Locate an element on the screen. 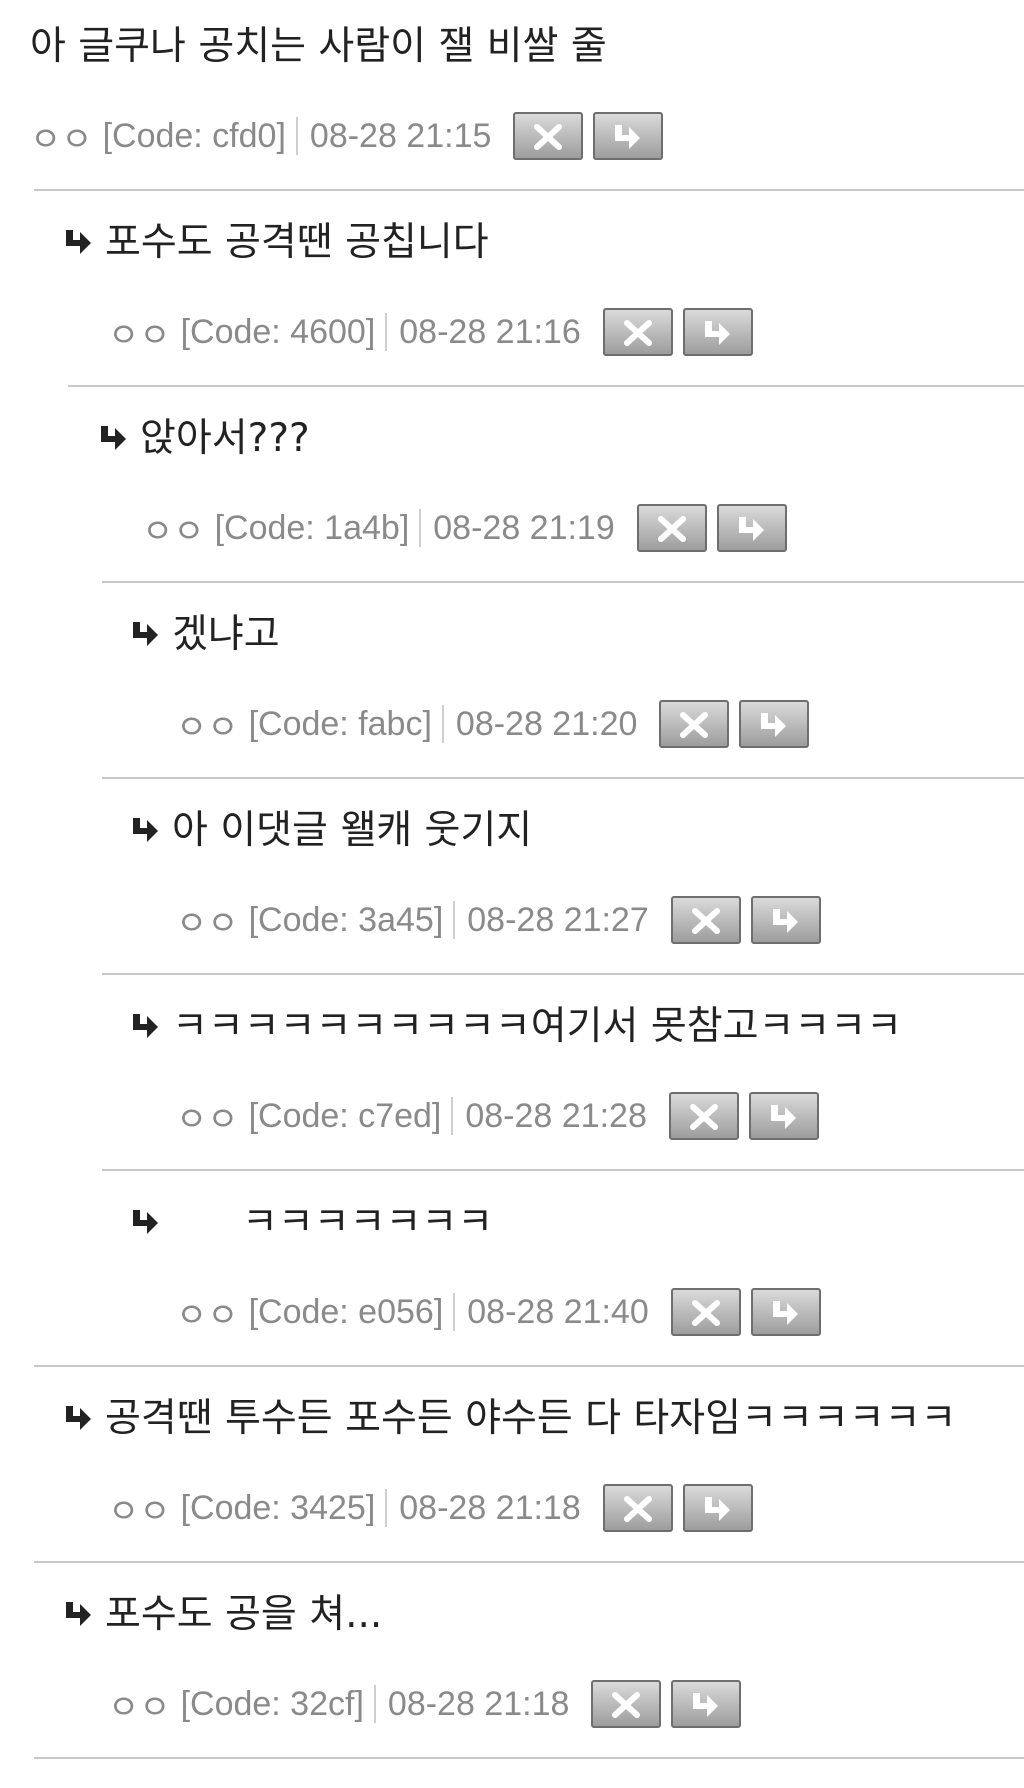  comment-text: 겠냐고 is located at coordinates (226, 634).